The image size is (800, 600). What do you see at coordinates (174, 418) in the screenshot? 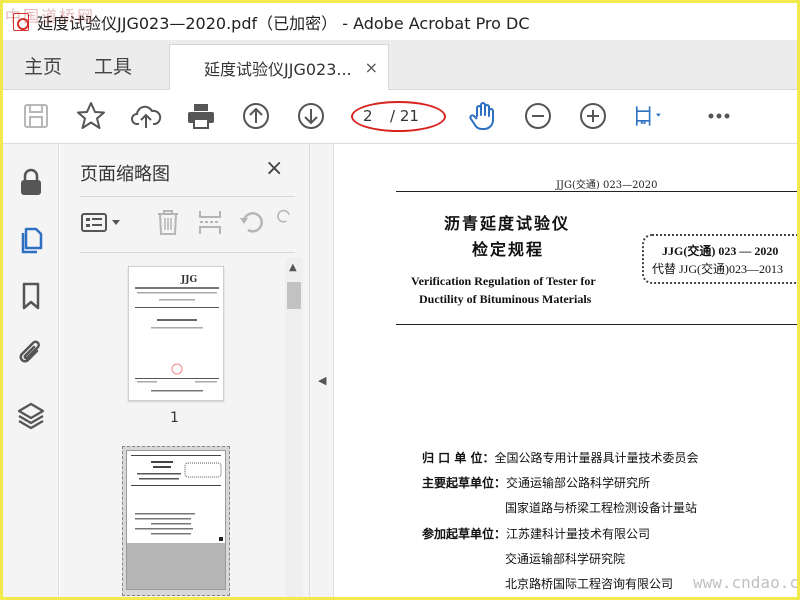
I see `thumbnail-page-number: 1` at bounding box center [174, 418].